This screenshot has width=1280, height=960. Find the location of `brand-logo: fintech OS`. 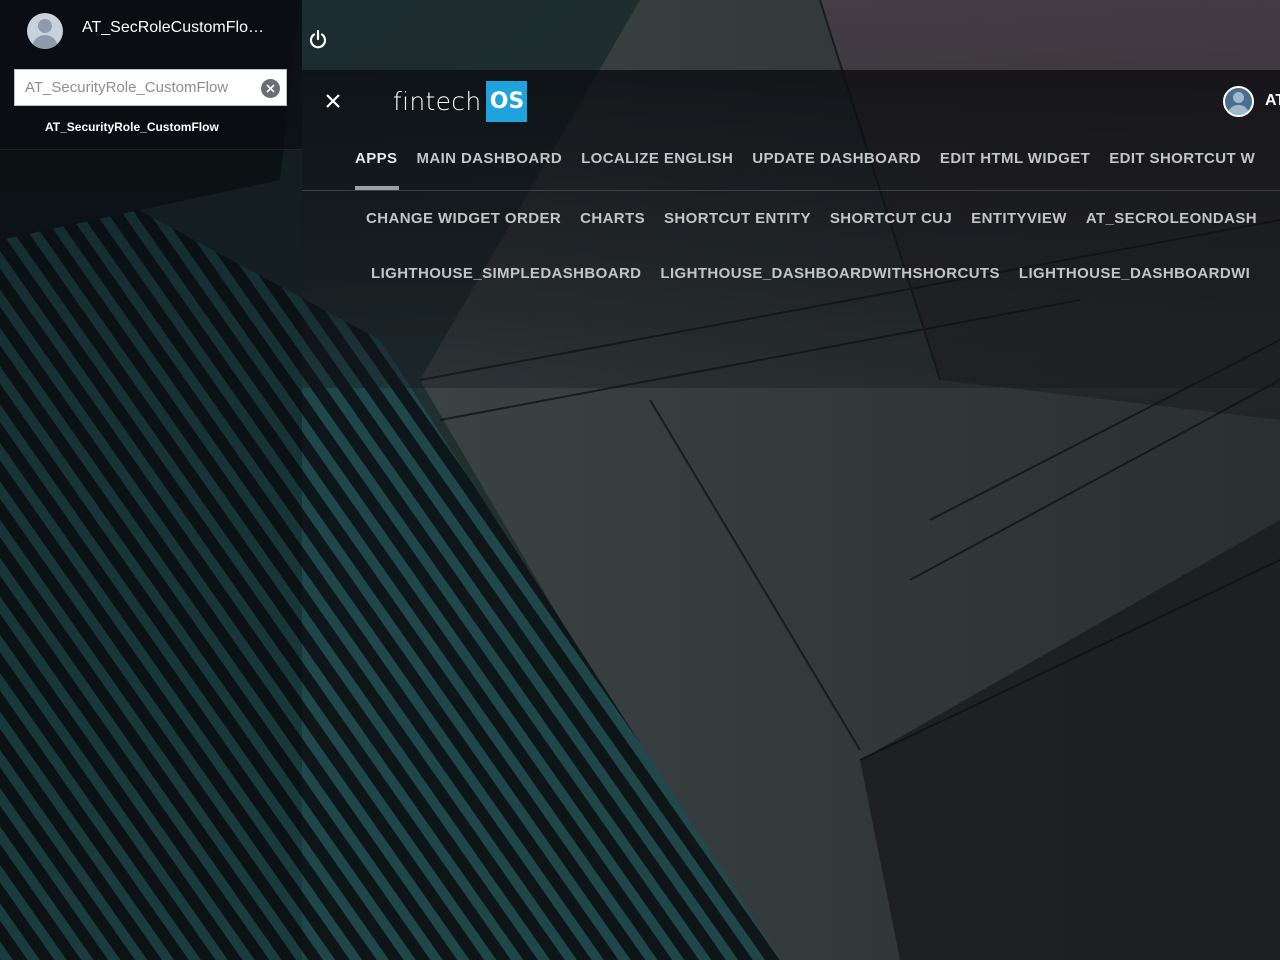

brand-logo: fintech OS is located at coordinates (460, 101).